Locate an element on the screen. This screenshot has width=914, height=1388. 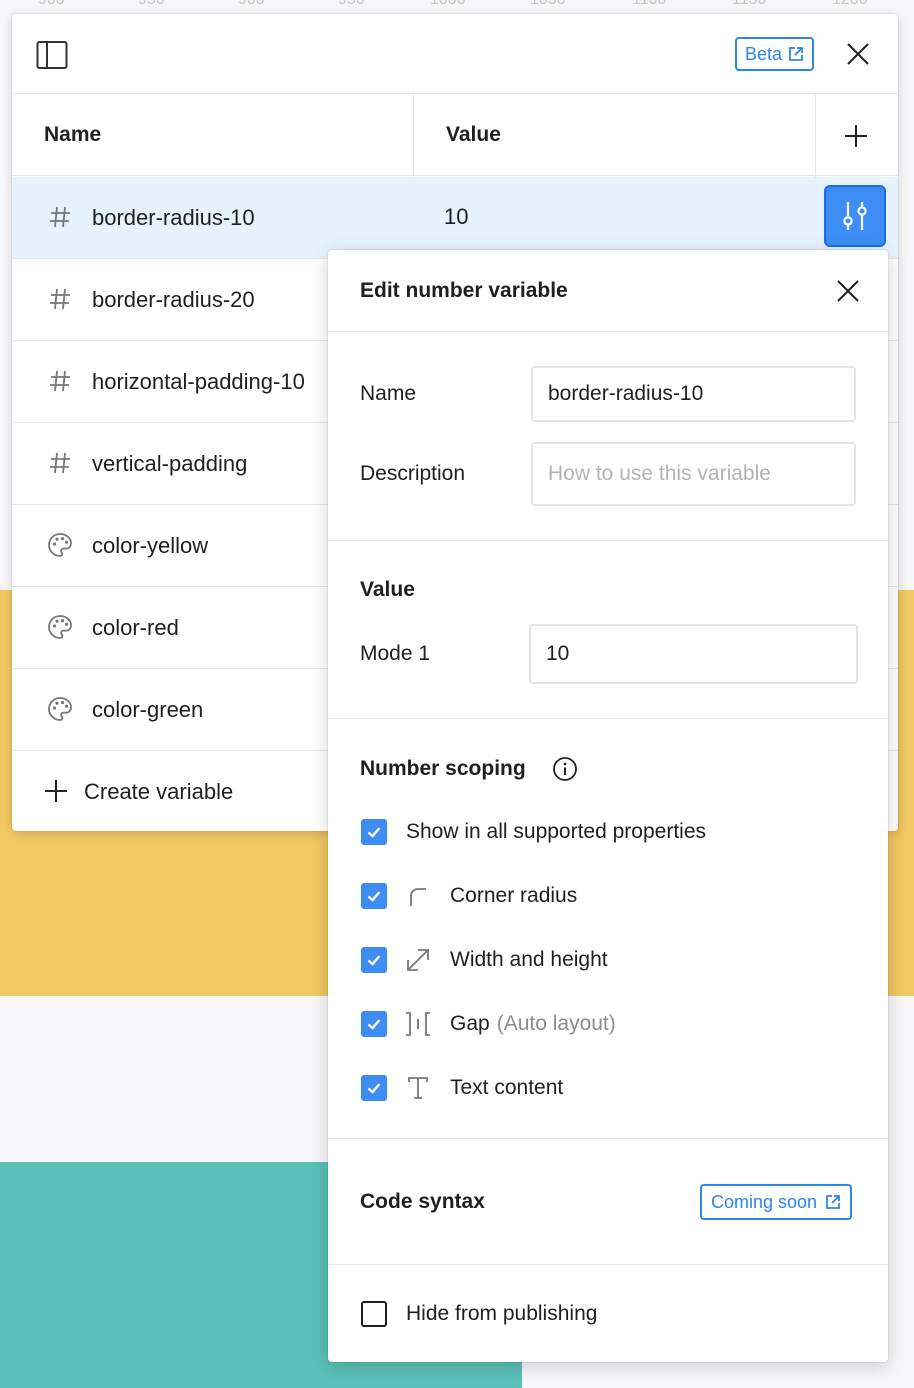
width-height-checkbox is located at coordinates (374, 960).